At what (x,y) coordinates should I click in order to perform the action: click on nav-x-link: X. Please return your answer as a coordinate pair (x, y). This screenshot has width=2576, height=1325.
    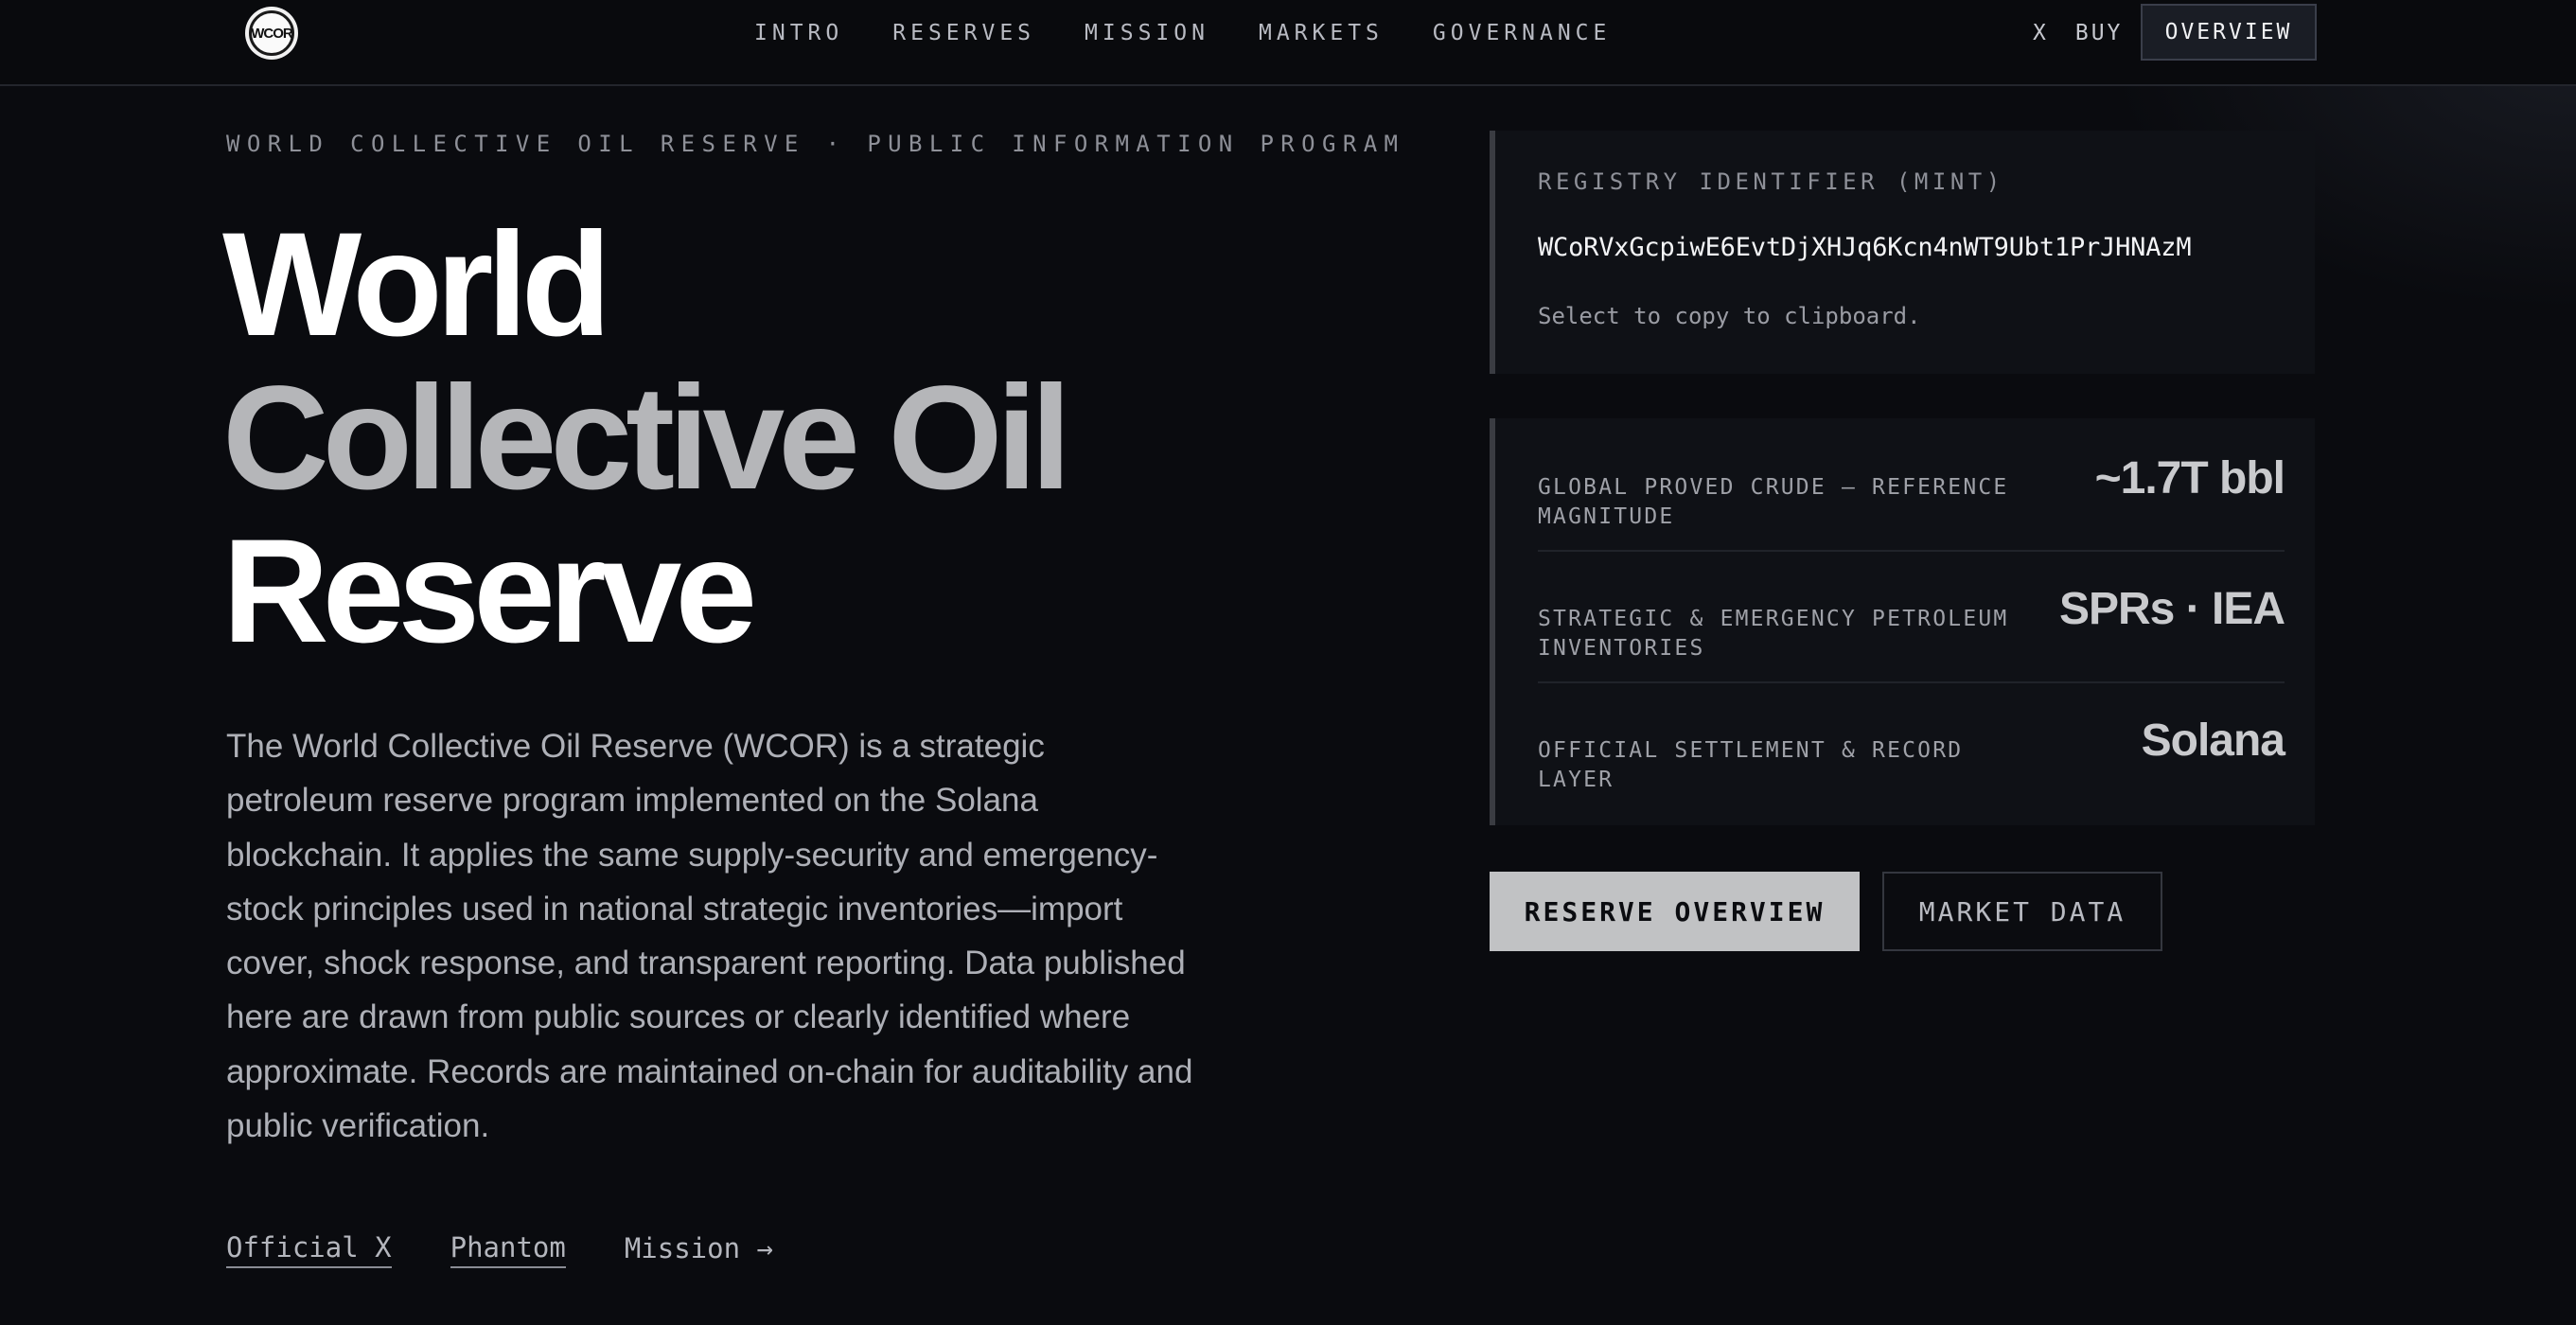
    Looking at the image, I should click on (2041, 33).